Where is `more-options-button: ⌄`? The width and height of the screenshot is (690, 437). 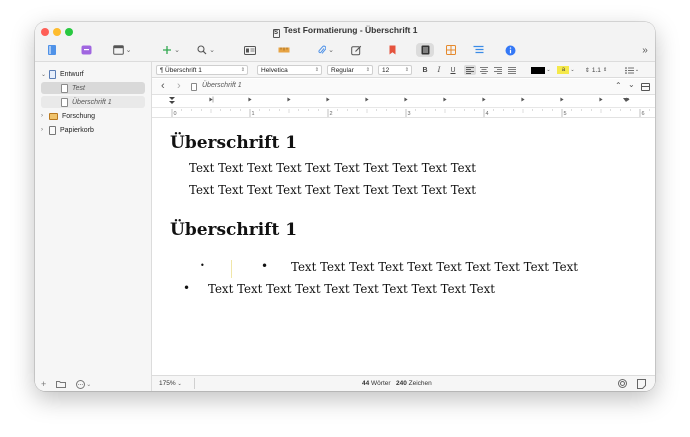 more-options-button: ⌄ is located at coordinates (83, 384).